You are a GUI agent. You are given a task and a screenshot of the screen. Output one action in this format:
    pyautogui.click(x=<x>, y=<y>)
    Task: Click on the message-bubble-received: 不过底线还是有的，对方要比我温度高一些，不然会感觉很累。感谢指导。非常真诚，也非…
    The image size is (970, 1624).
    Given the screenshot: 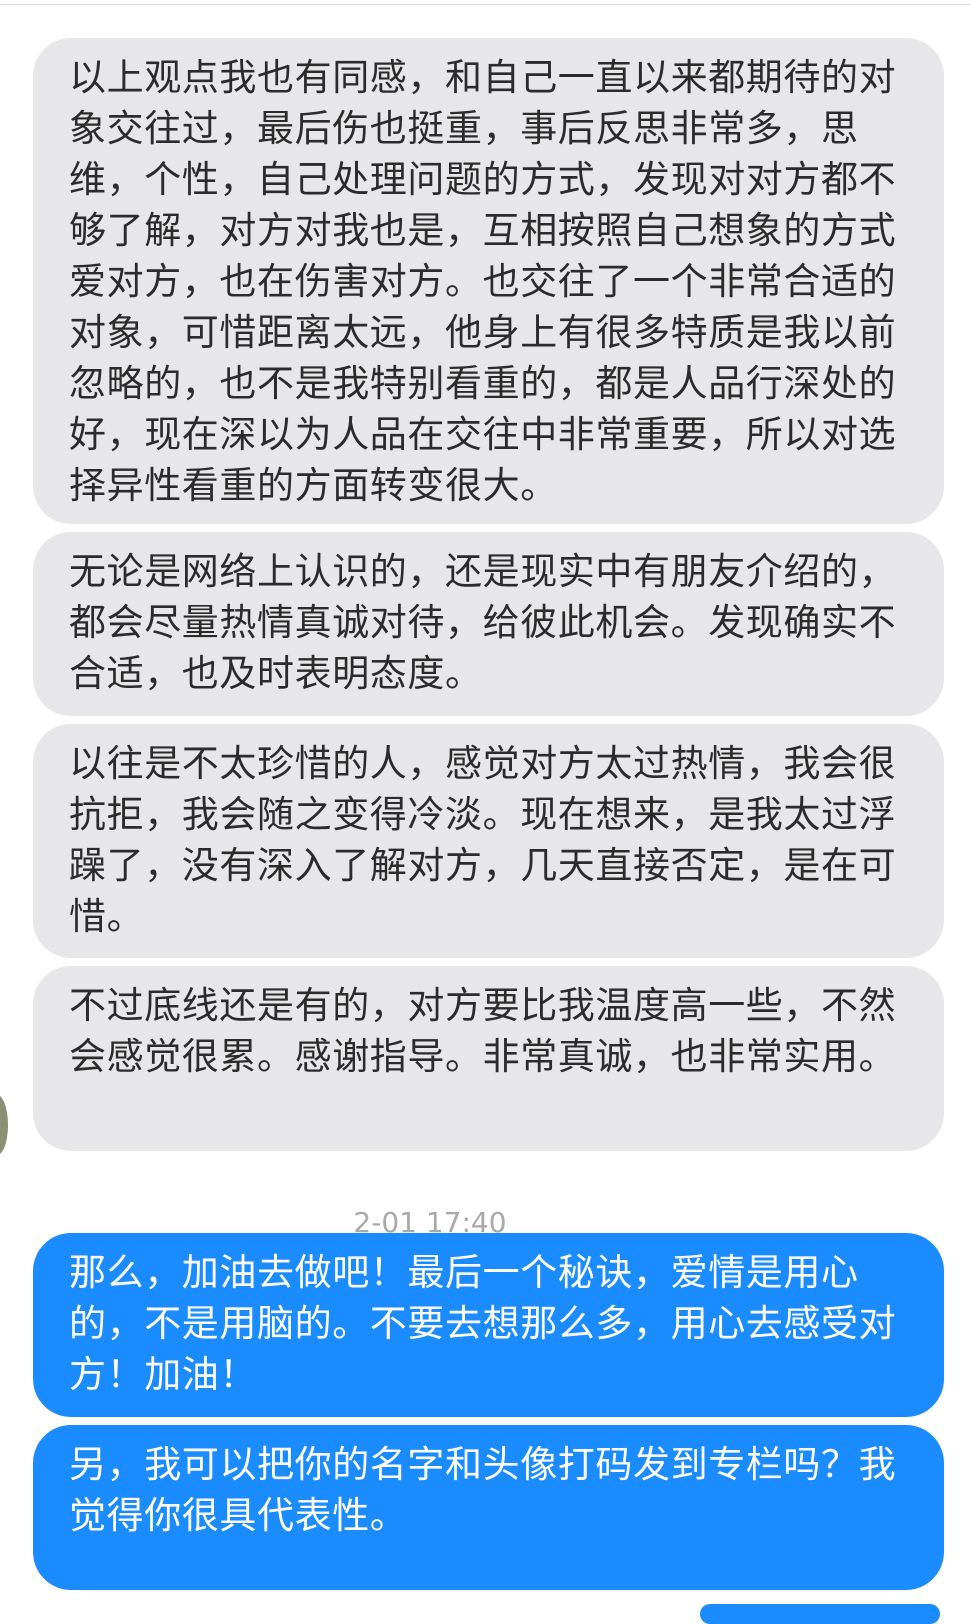 What is the action you would take?
    pyautogui.click(x=488, y=1058)
    